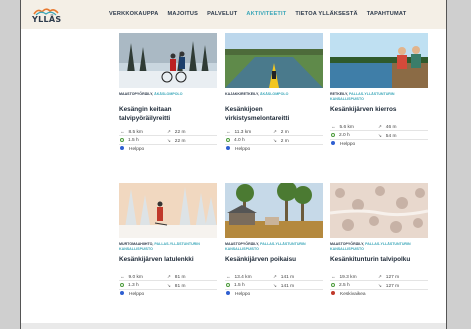 The image size is (471, 329). I want to click on nav-item-tietoa-yllaksesta: TIETOA YLLÄKSESTÄ, so click(326, 14).